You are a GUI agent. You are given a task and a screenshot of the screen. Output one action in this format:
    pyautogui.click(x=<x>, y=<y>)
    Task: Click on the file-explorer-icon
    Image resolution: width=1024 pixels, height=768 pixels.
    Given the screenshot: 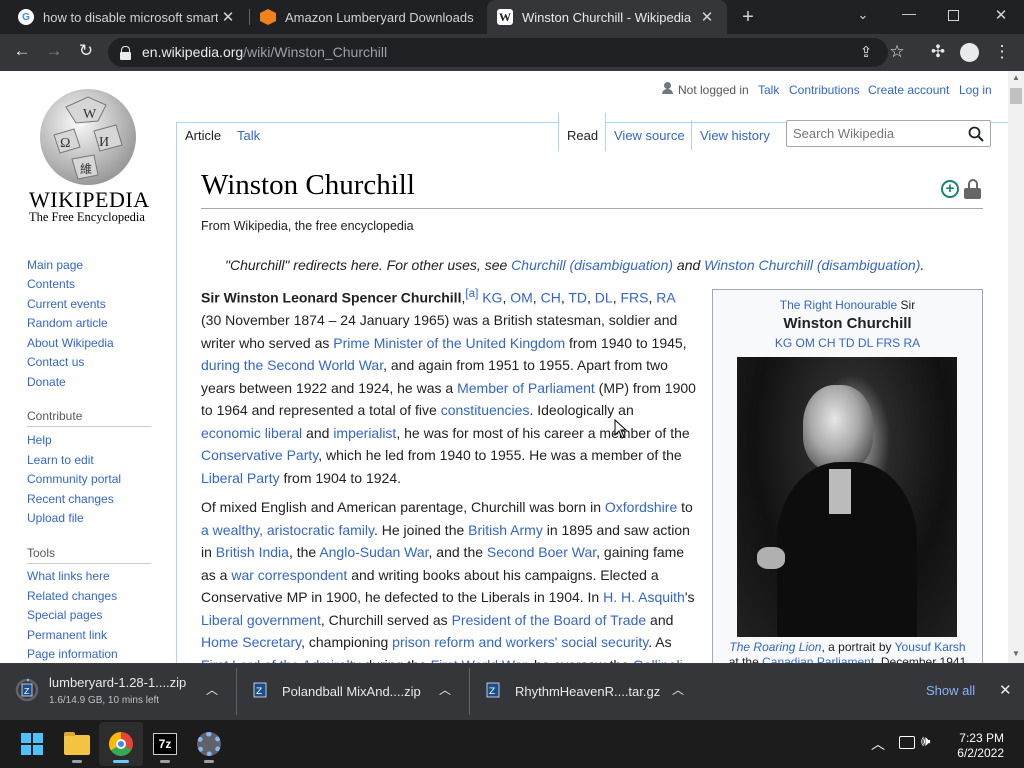 What is the action you would take?
    pyautogui.click(x=77, y=743)
    